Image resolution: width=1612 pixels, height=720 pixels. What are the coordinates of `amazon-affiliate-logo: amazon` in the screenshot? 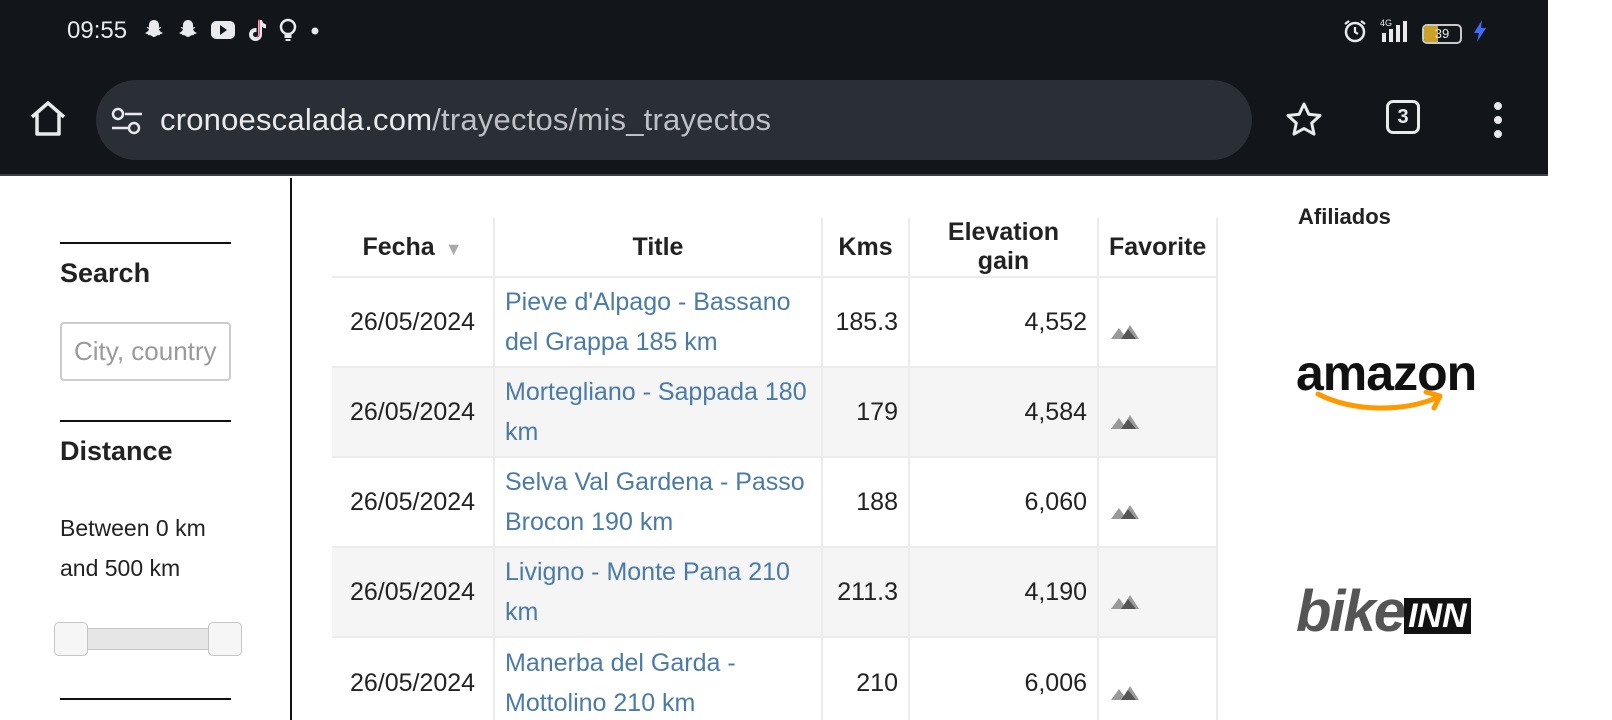 It's located at (1401, 384).